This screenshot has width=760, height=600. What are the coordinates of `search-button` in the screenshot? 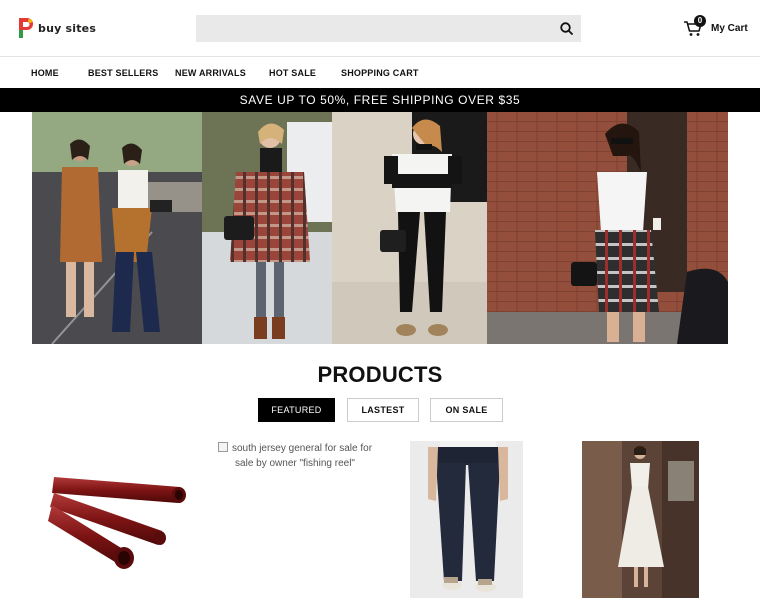 It's located at (566, 28).